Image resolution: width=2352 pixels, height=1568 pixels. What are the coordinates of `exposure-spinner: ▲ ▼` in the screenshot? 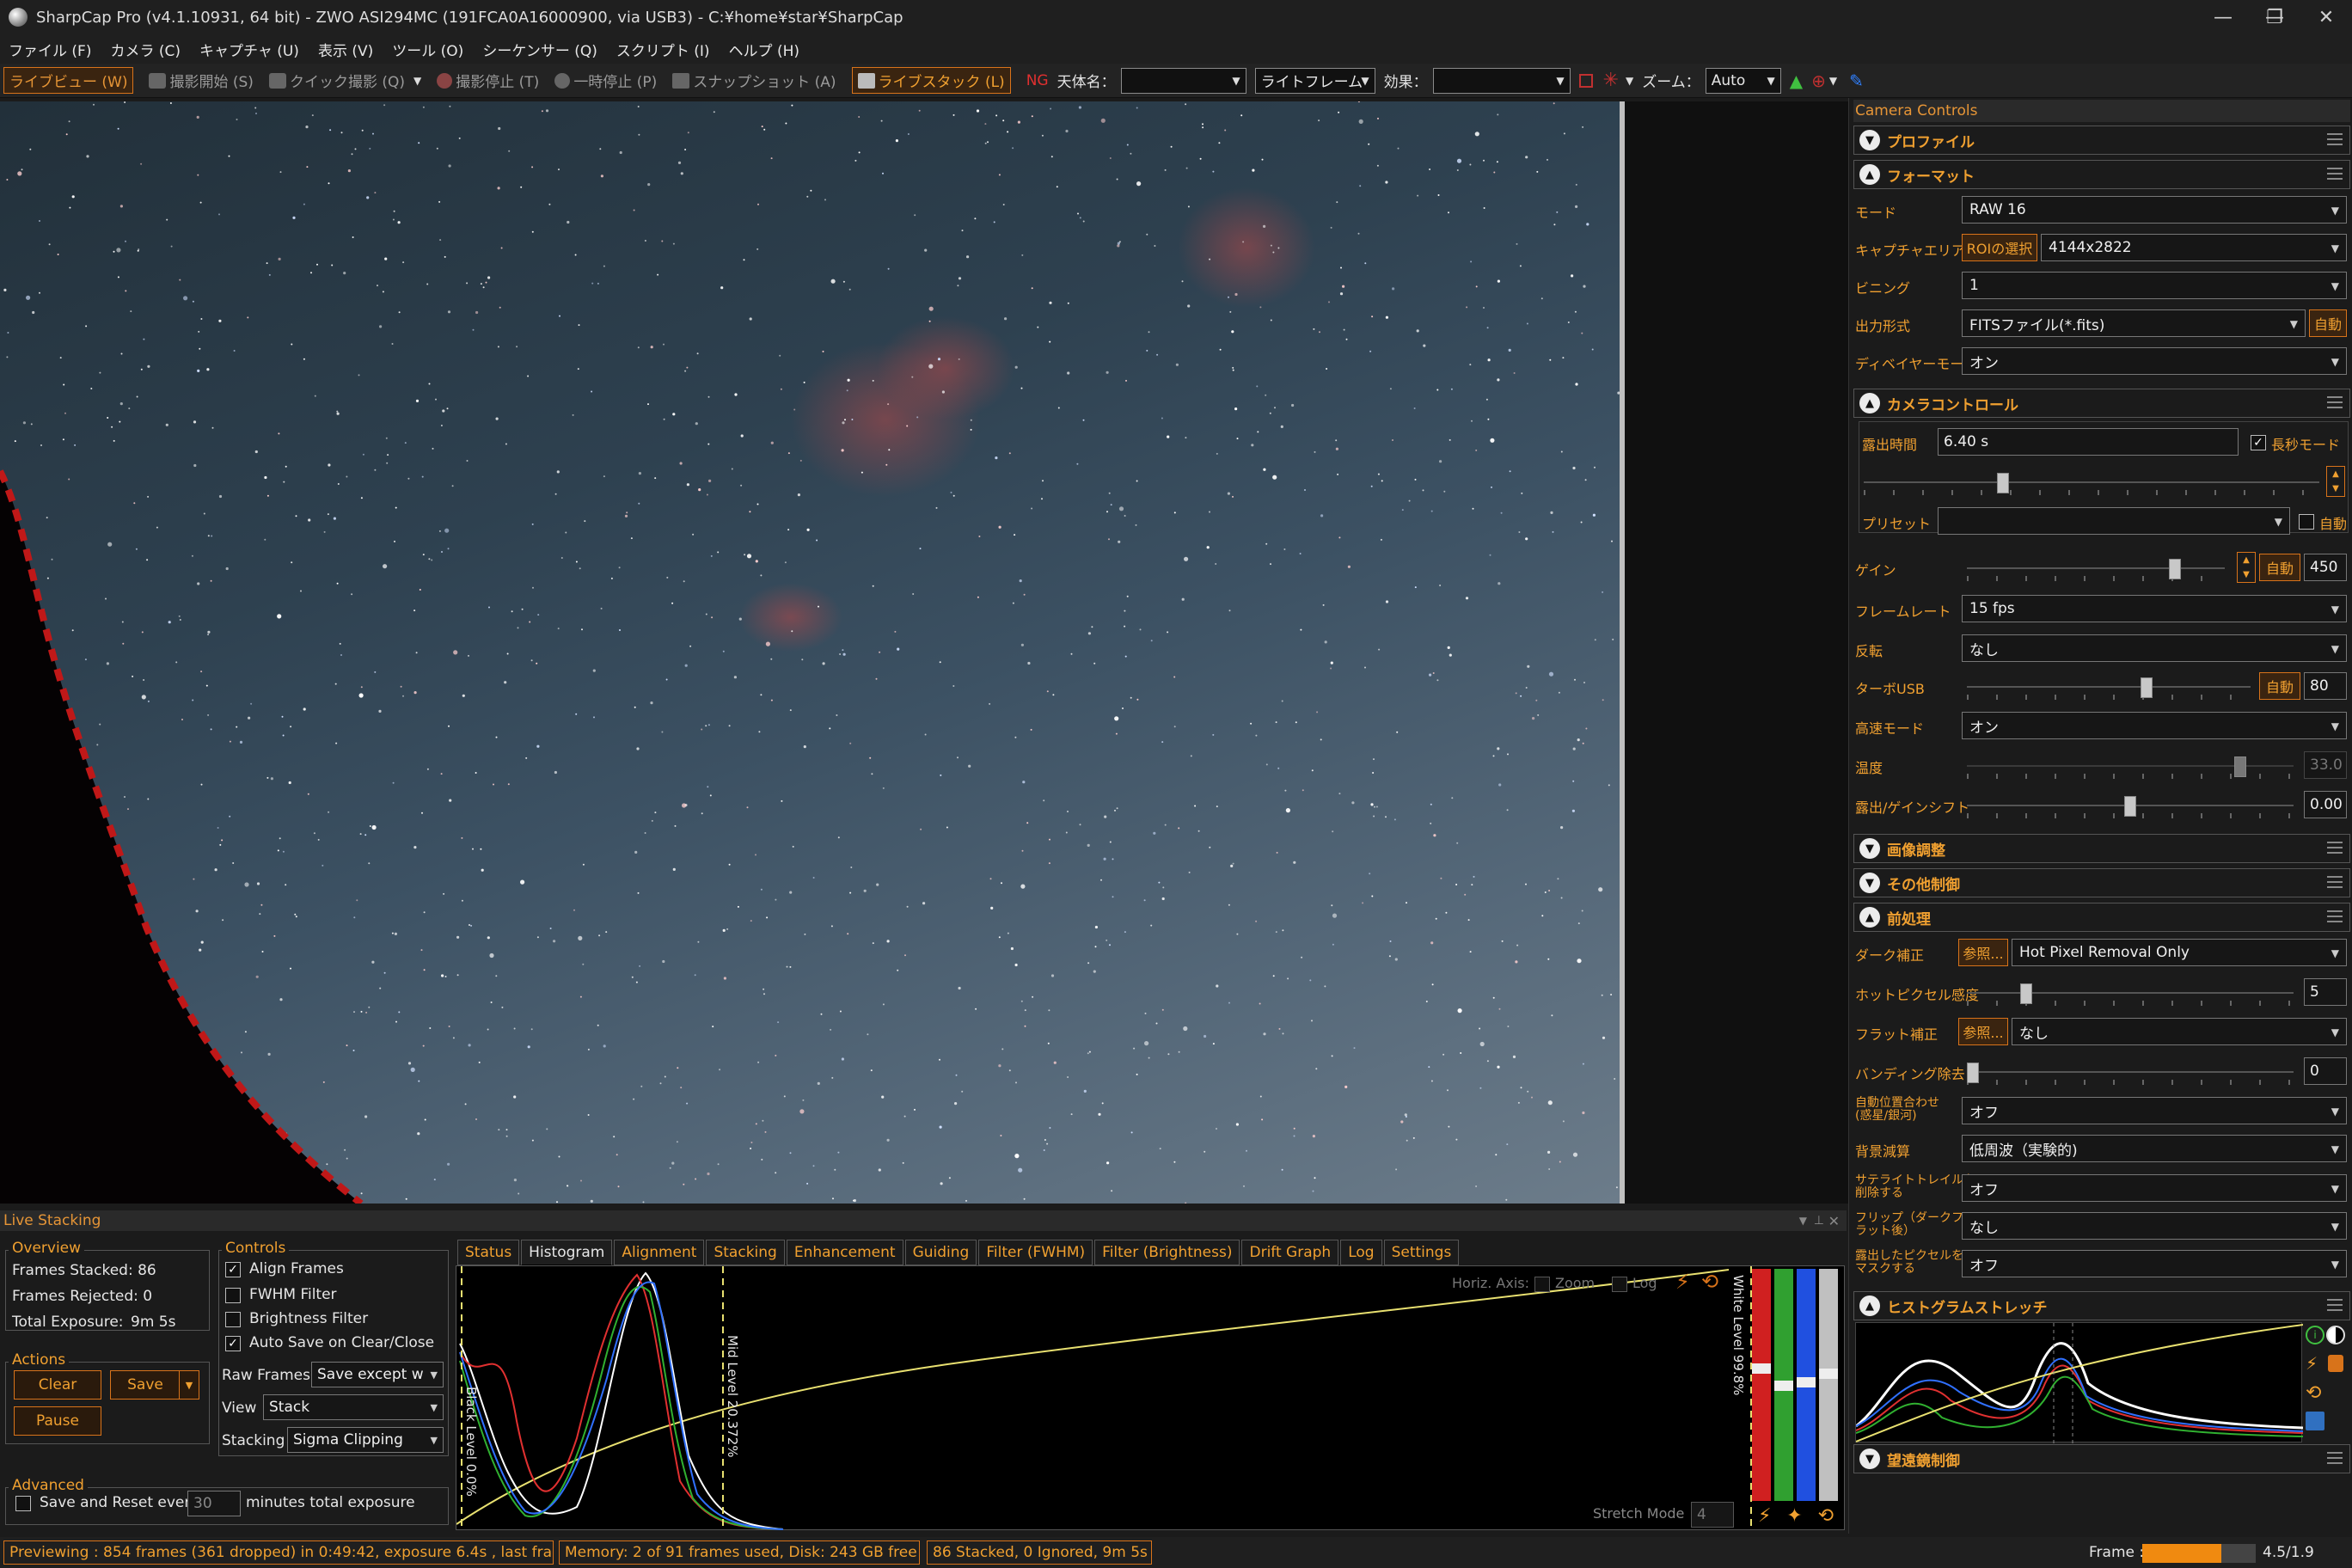 It's located at (2335, 481).